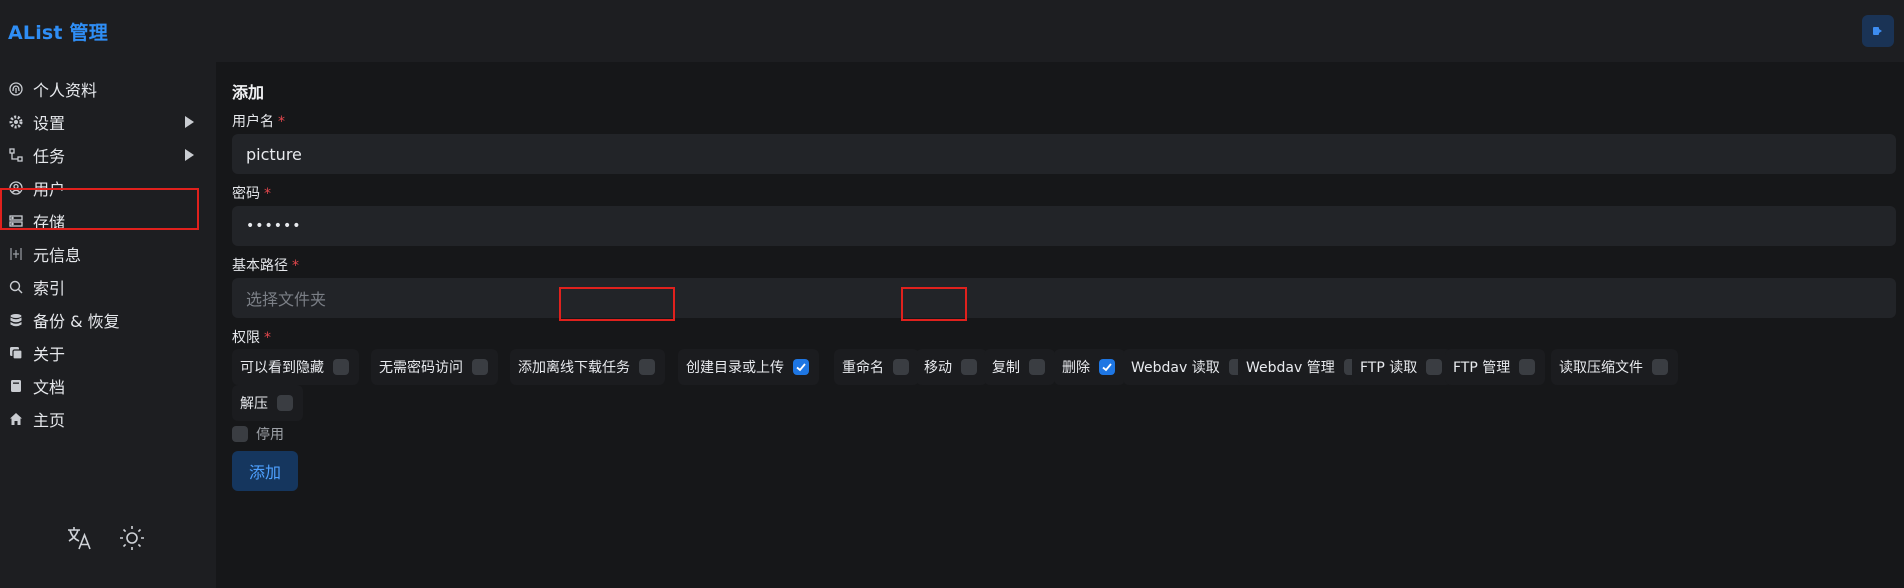 Image resolution: width=1904 pixels, height=588 pixels. What do you see at coordinates (49, 420) in the screenshot?
I see `sidebar-item-label: 主页` at bounding box center [49, 420].